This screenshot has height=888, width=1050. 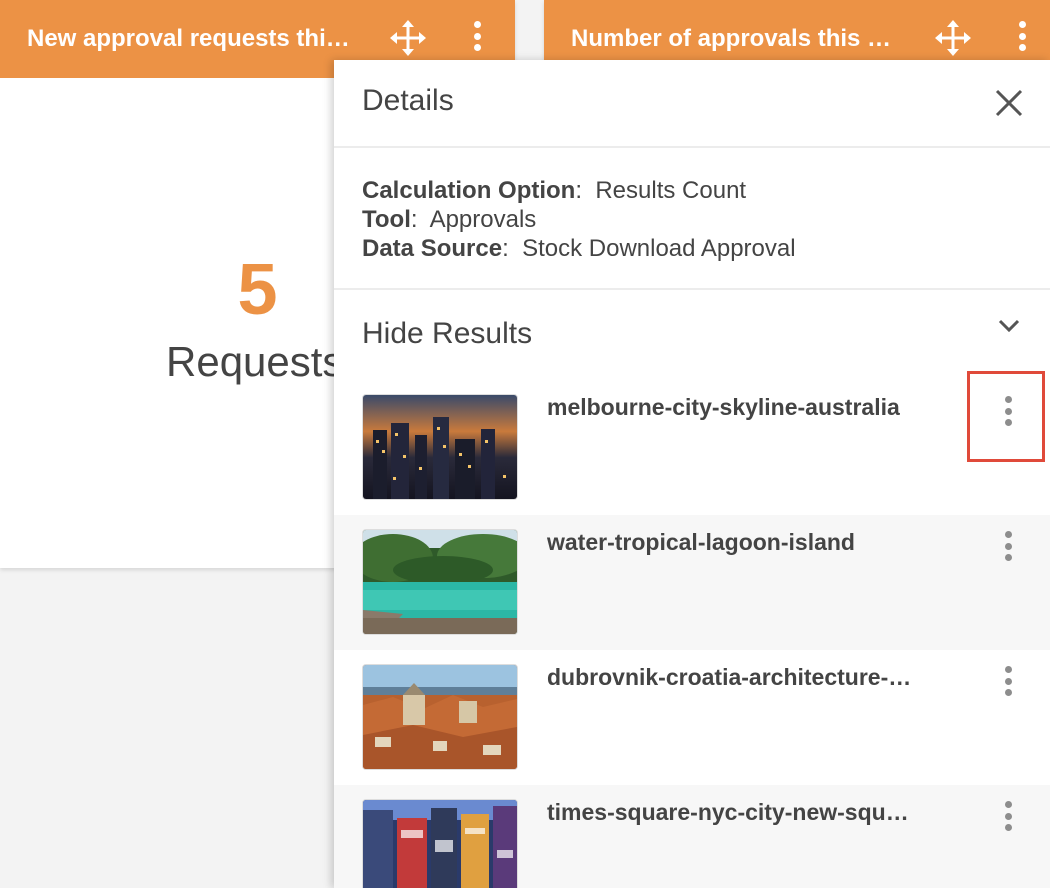 What do you see at coordinates (747, 542) in the screenshot?
I see `result-name: water-tropical-lagoon-island` at bounding box center [747, 542].